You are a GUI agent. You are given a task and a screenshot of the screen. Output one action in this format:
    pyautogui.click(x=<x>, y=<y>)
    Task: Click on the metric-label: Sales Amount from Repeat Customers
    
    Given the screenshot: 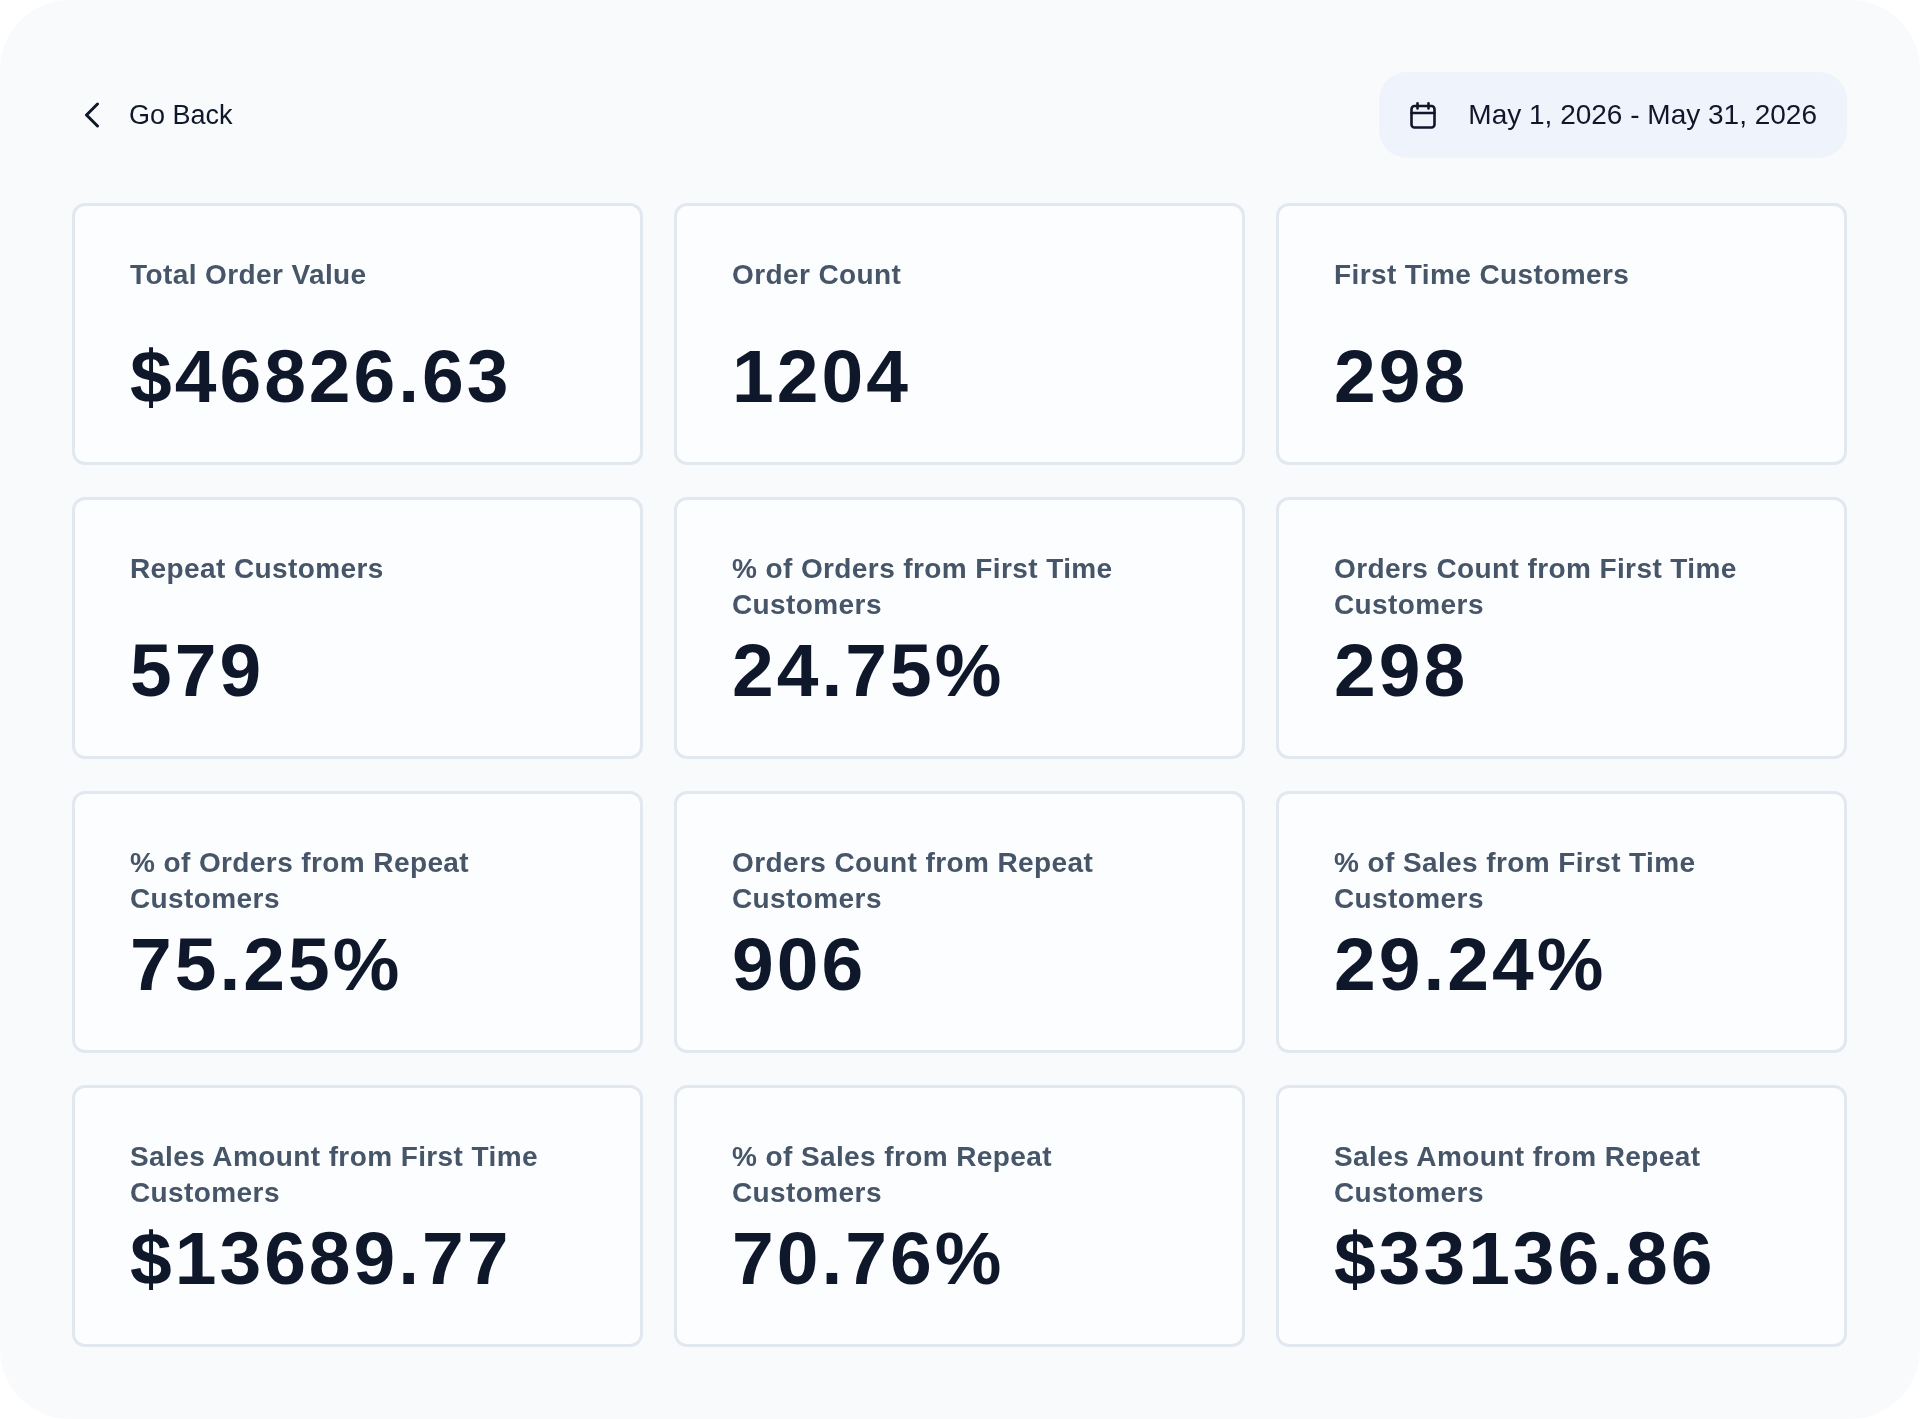 What is the action you would take?
    pyautogui.click(x=1518, y=1175)
    